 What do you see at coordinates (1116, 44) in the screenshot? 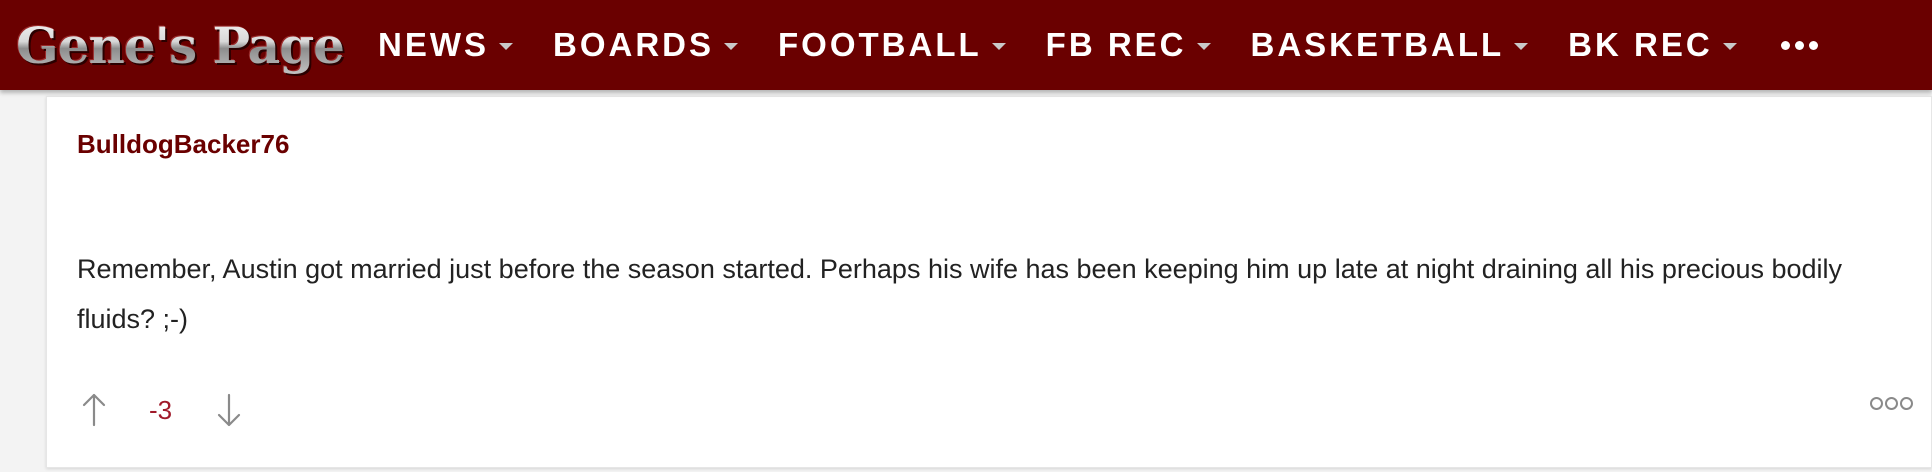
I see `nav-item-label: FB REC` at bounding box center [1116, 44].